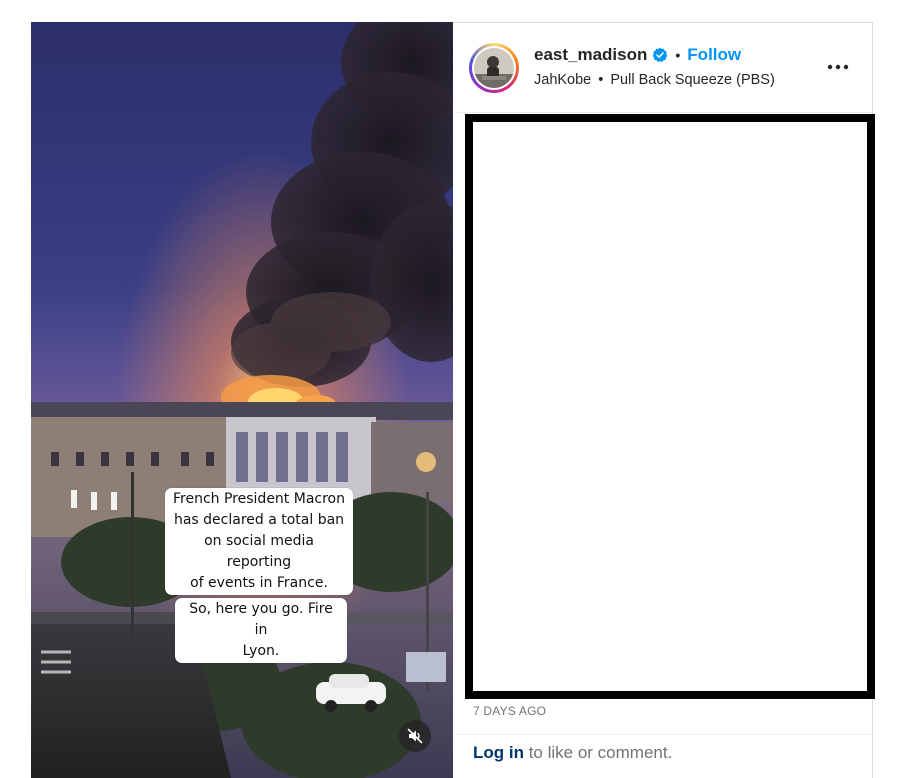 The width and height of the screenshot is (900, 778). I want to click on more-options-icon, so click(838, 67).